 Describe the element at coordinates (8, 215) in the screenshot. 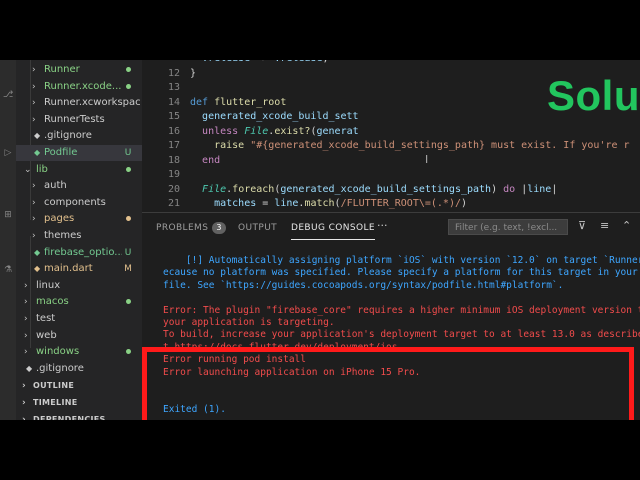

I see `extensions-icon: ⊞` at that location.